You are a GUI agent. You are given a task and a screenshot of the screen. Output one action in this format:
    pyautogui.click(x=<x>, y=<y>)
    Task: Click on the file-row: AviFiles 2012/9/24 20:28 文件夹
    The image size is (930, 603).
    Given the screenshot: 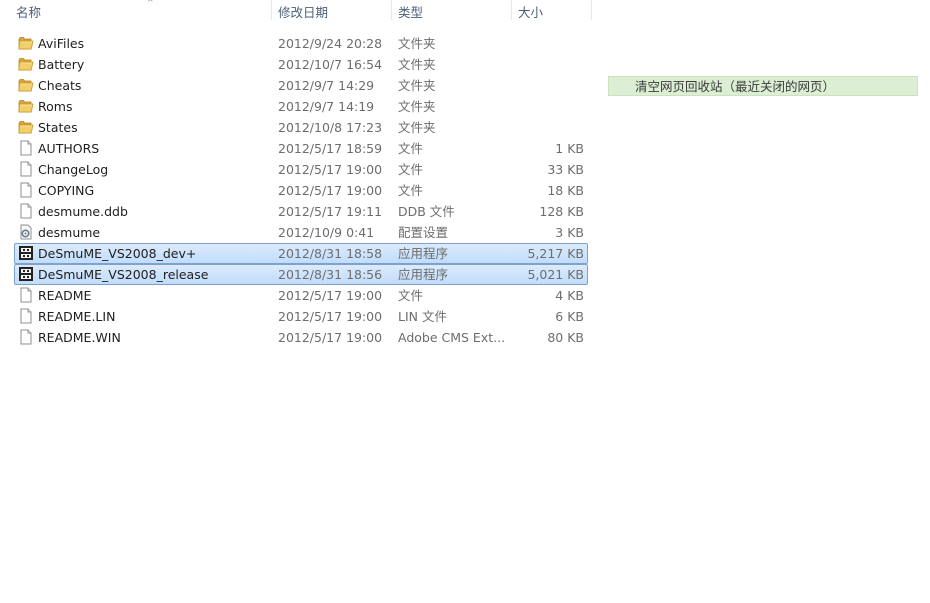 What is the action you would take?
    pyautogui.click(x=300, y=43)
    